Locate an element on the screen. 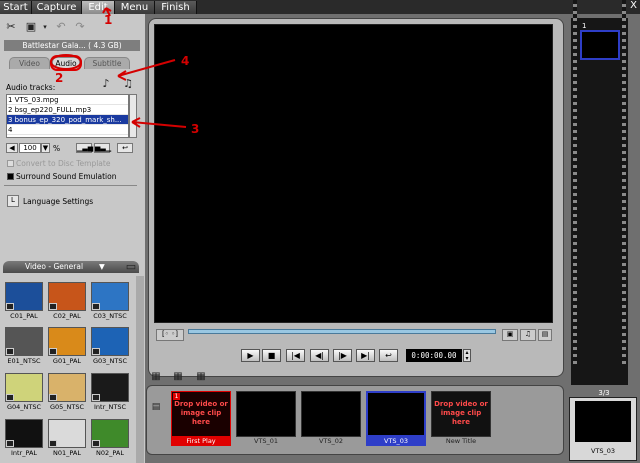 The image size is (640, 463). annotation-arrows is located at coordinates (118, 67).